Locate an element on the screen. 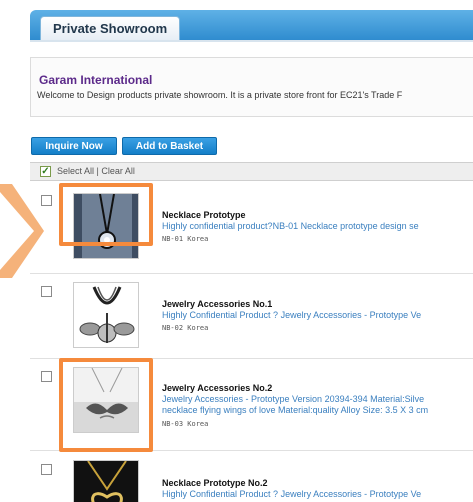  company-name: Garam International is located at coordinates (96, 80).